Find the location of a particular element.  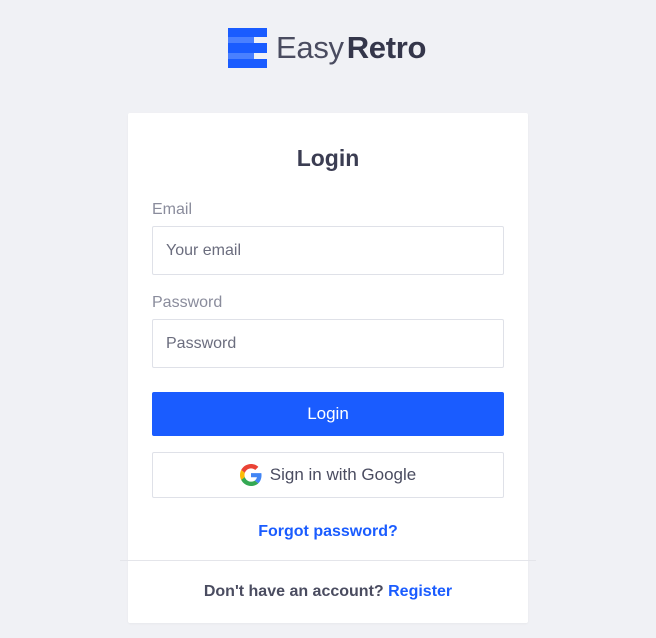

brand-name-part1: Easy is located at coordinates (310, 47).